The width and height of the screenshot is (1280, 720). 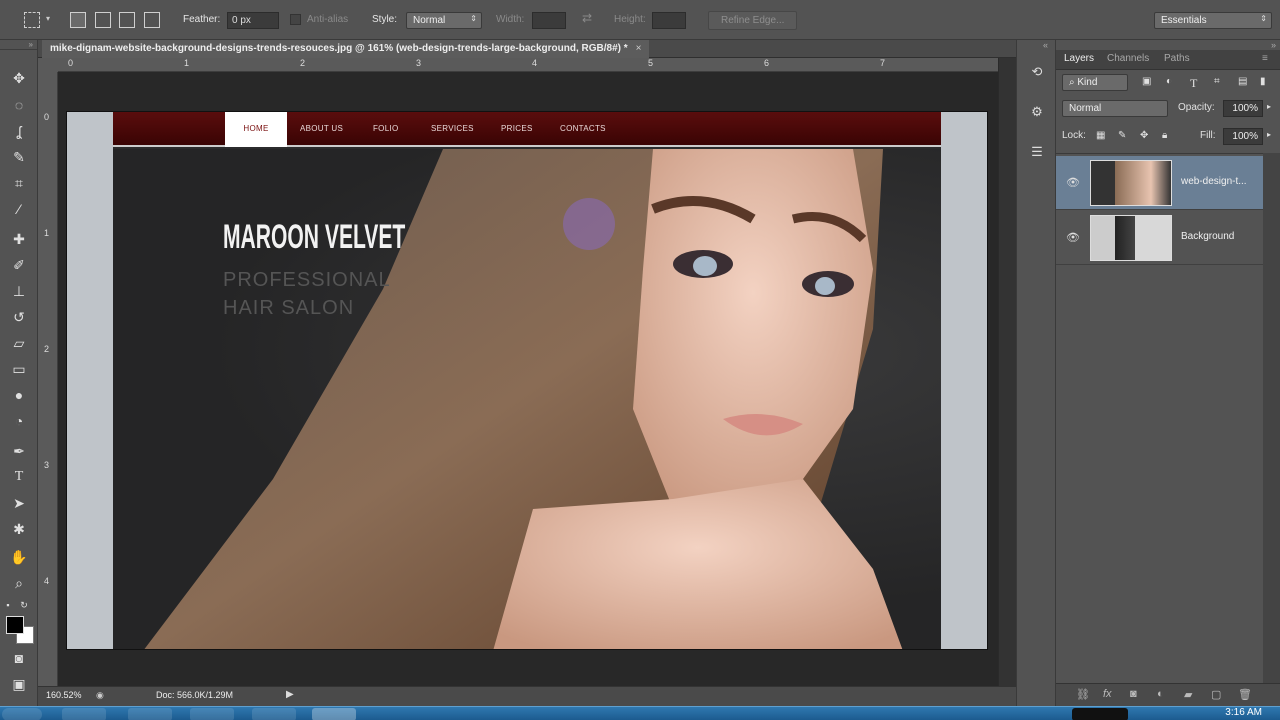 I want to click on new-group-icon: ▰, so click(x=1188, y=694).